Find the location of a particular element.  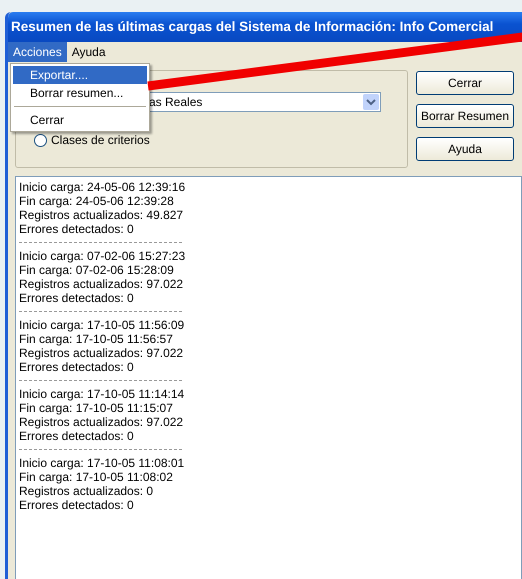

log-line: Registros actualizados: 0 is located at coordinates (86, 491).